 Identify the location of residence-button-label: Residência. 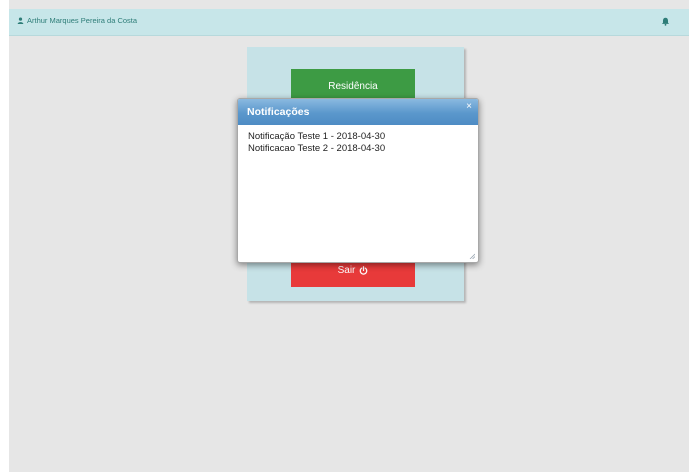
(353, 86).